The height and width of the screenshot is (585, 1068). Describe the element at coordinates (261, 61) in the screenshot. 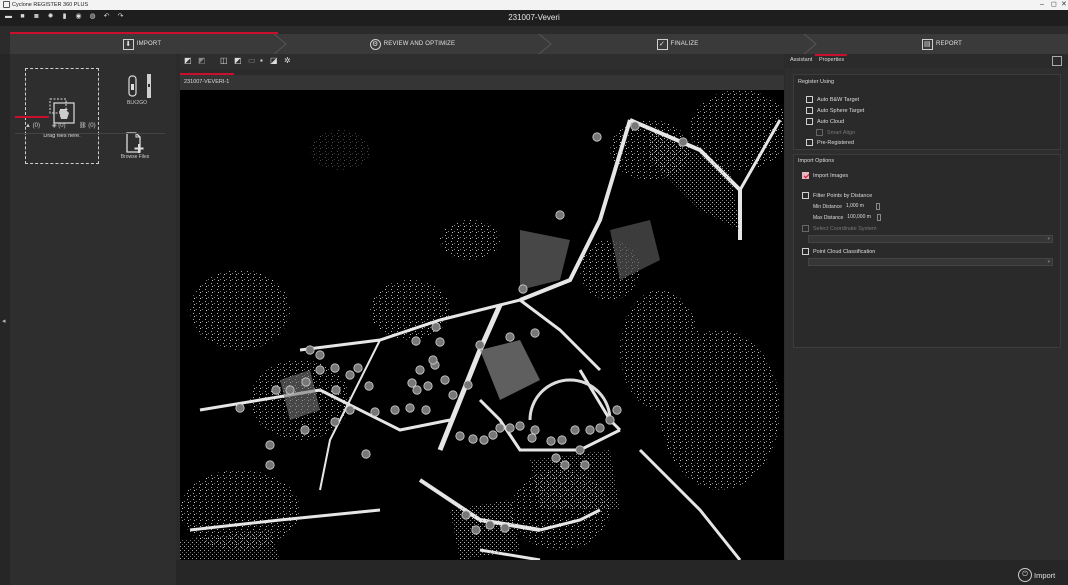

I see `screenshot-icon: ▪` at that location.